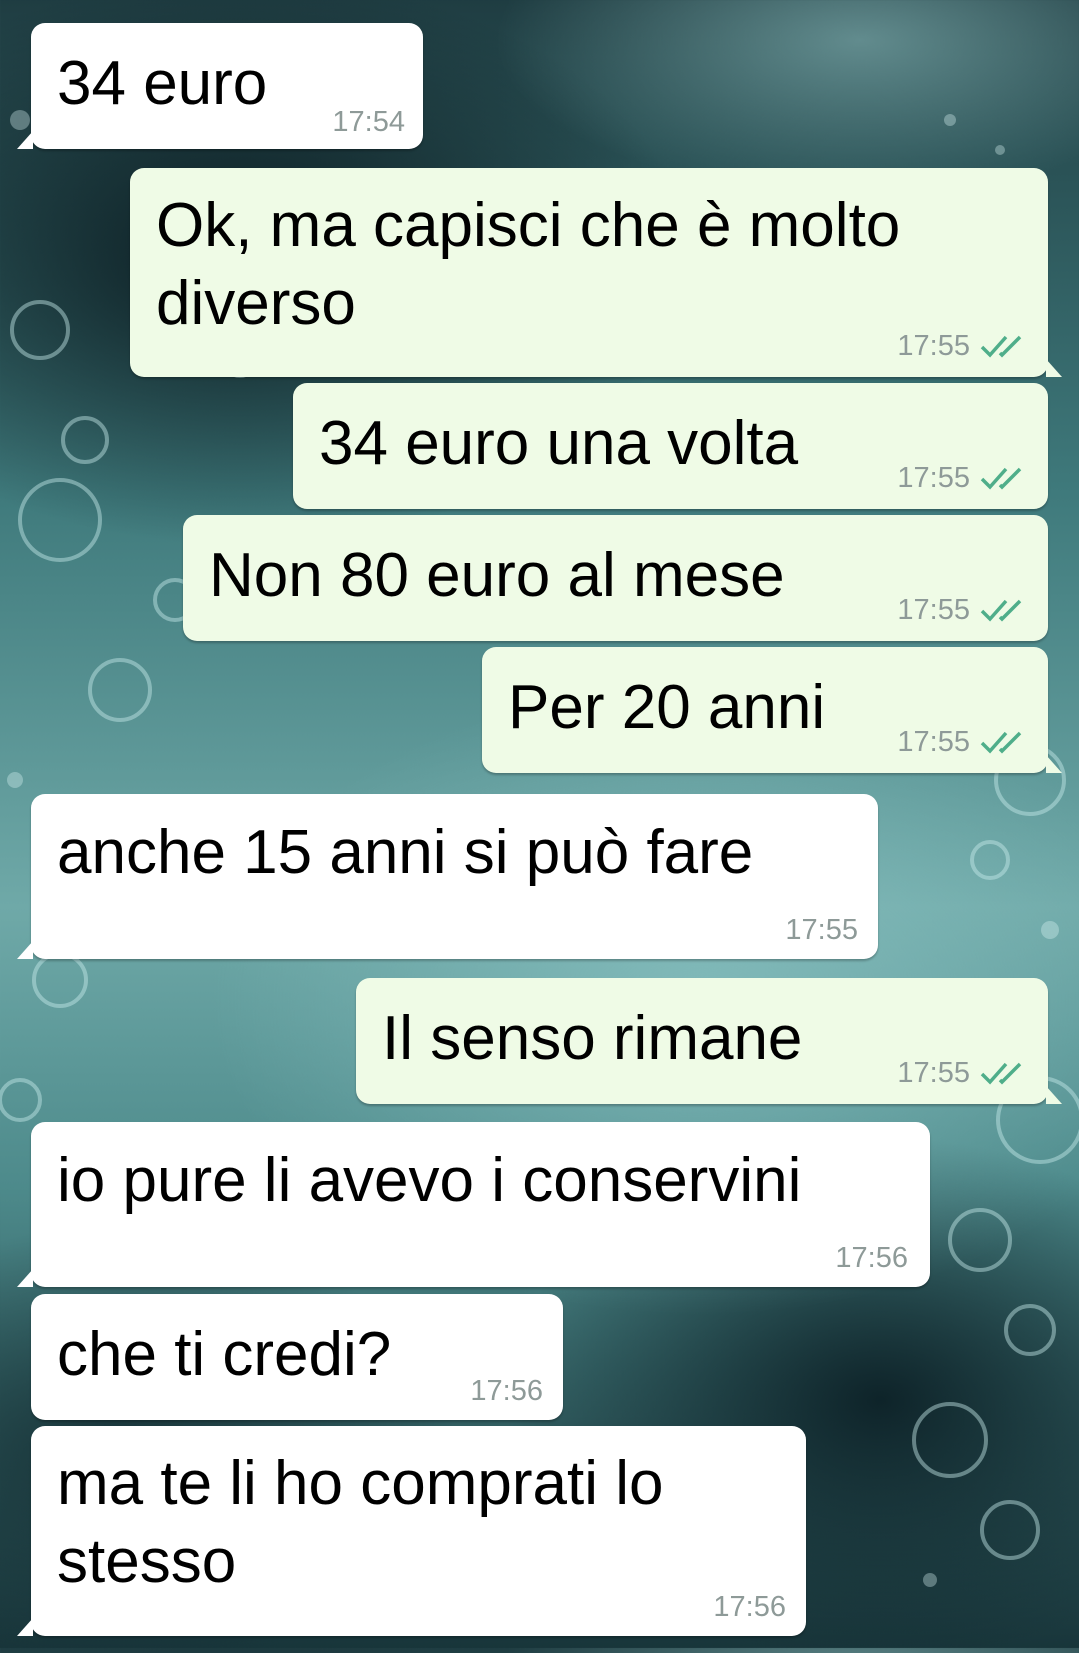 The image size is (1079, 1653). I want to click on message-bubble-outgoing: Ok, ma capisci che è molto diverso 17:55, so click(596, 272).